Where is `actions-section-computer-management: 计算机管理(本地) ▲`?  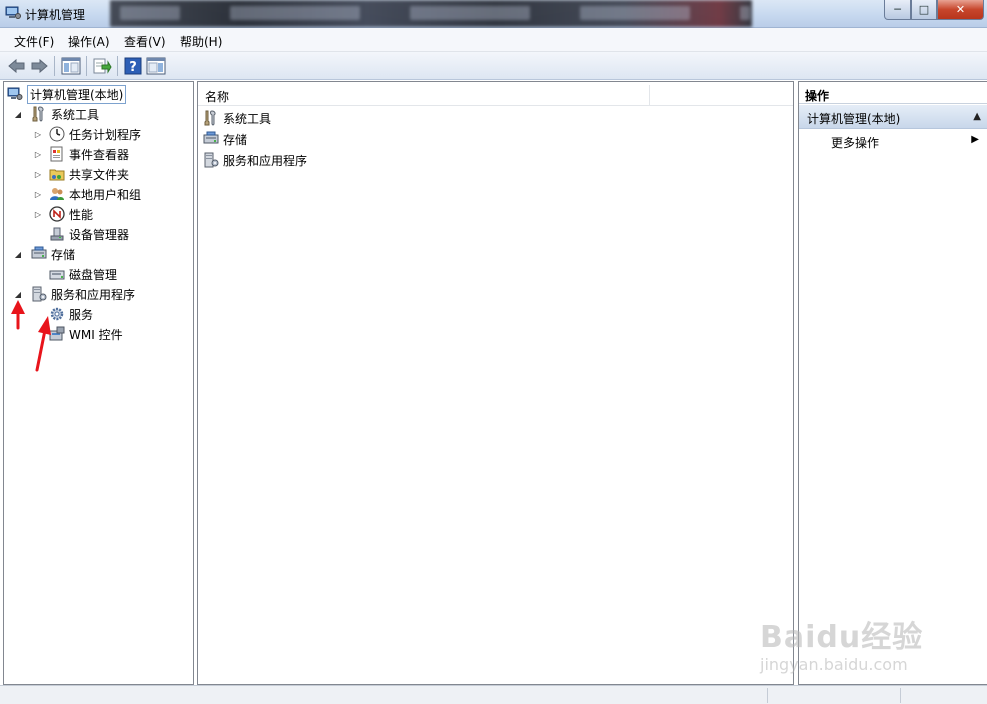
actions-section-computer-management: 计算机管理(本地) ▲ is located at coordinates (893, 117).